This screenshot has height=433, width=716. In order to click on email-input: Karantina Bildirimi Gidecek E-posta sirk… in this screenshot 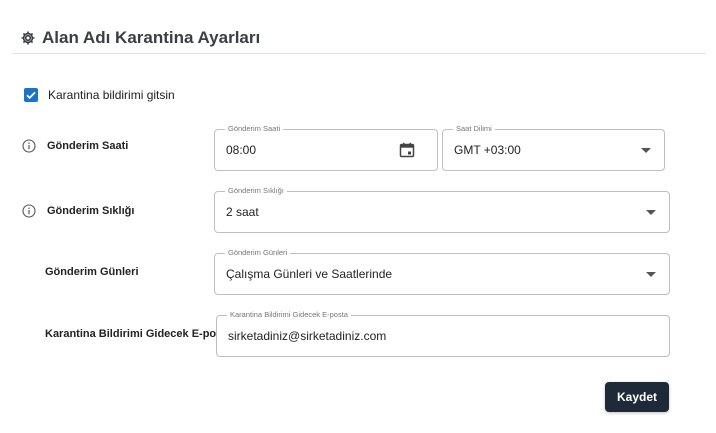, I will do `click(443, 333)`.